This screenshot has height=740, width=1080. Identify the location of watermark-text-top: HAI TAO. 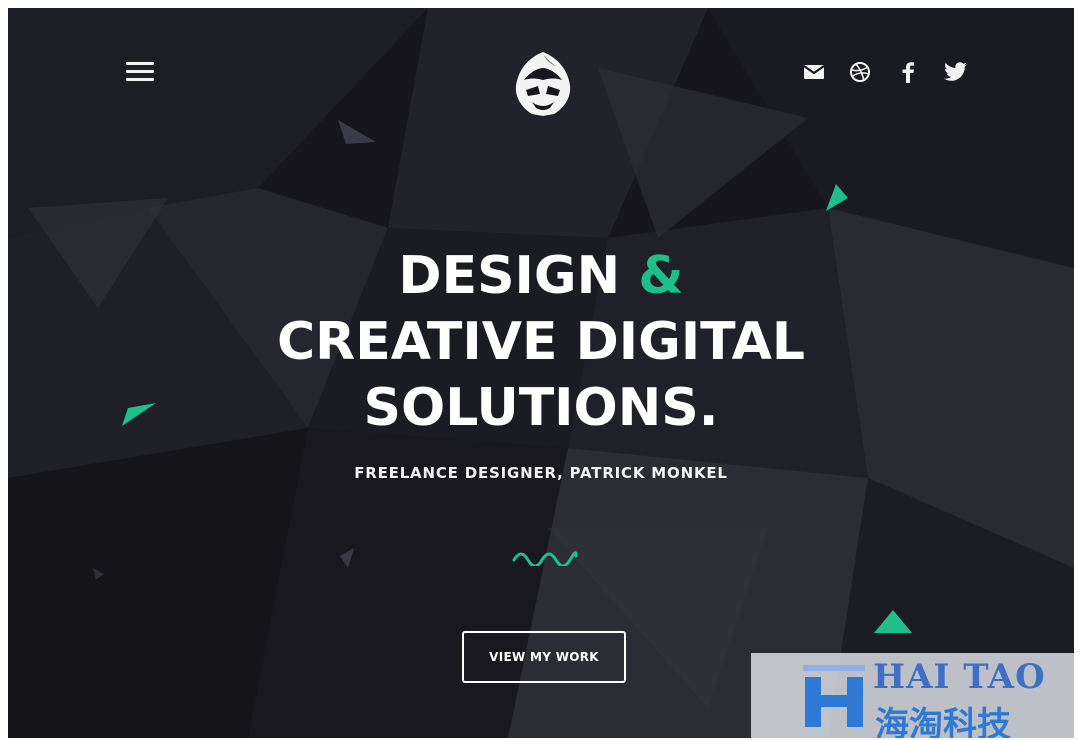
(959, 677).